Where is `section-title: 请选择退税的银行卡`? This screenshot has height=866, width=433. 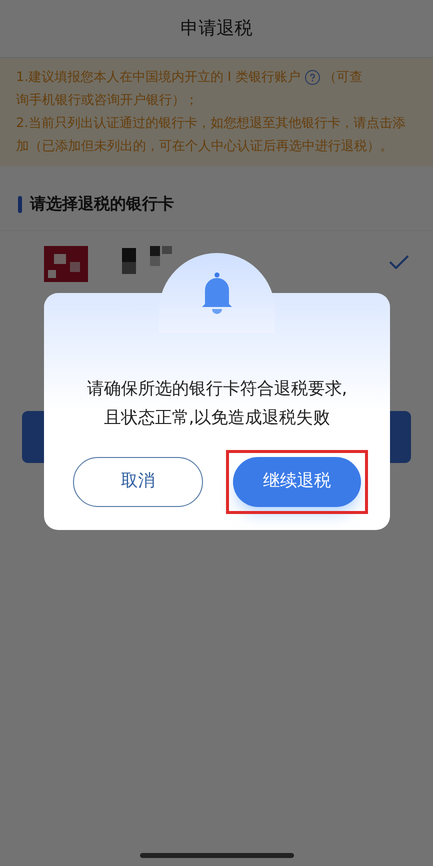
section-title: 请选择退税的银行卡 is located at coordinates (102, 204).